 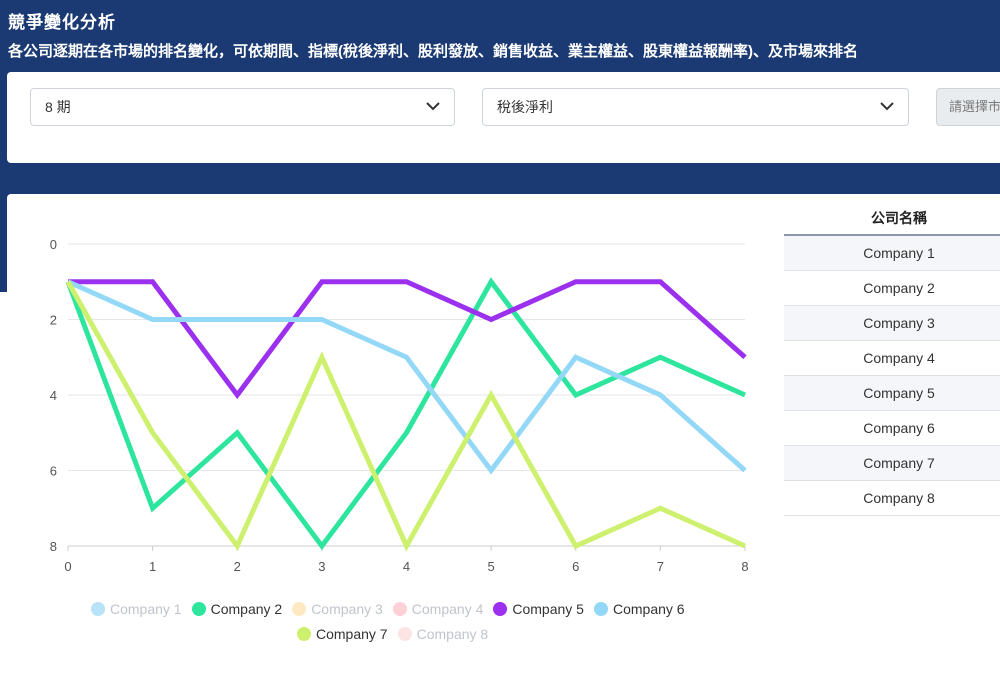 I want to click on company-name-cell: Company 4, so click(x=892, y=358).